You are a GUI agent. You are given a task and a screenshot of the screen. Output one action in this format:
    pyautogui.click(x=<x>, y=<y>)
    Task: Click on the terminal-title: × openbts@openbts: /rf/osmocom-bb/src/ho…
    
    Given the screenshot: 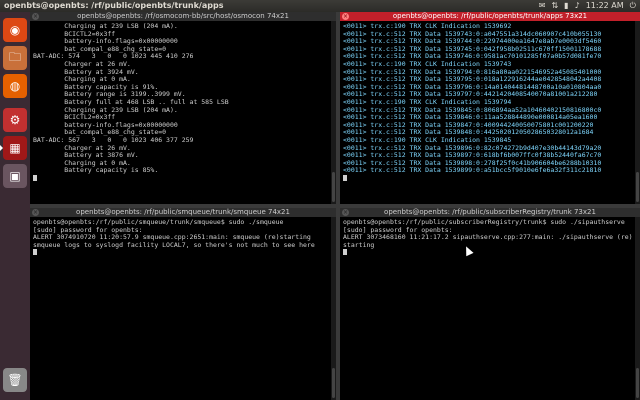 What is the action you would take?
    pyautogui.click(x=183, y=16)
    